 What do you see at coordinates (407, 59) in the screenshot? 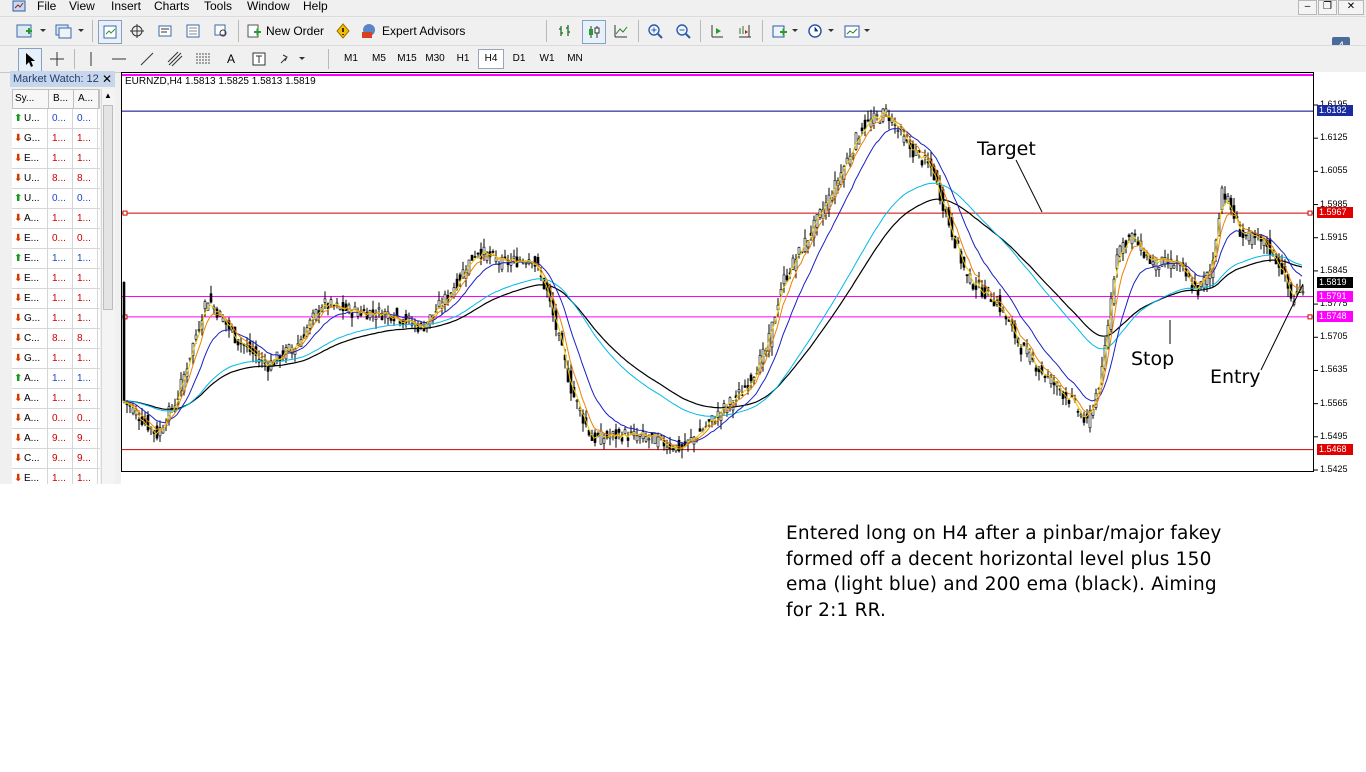
I see `timeframe-m15-button: M15` at bounding box center [407, 59].